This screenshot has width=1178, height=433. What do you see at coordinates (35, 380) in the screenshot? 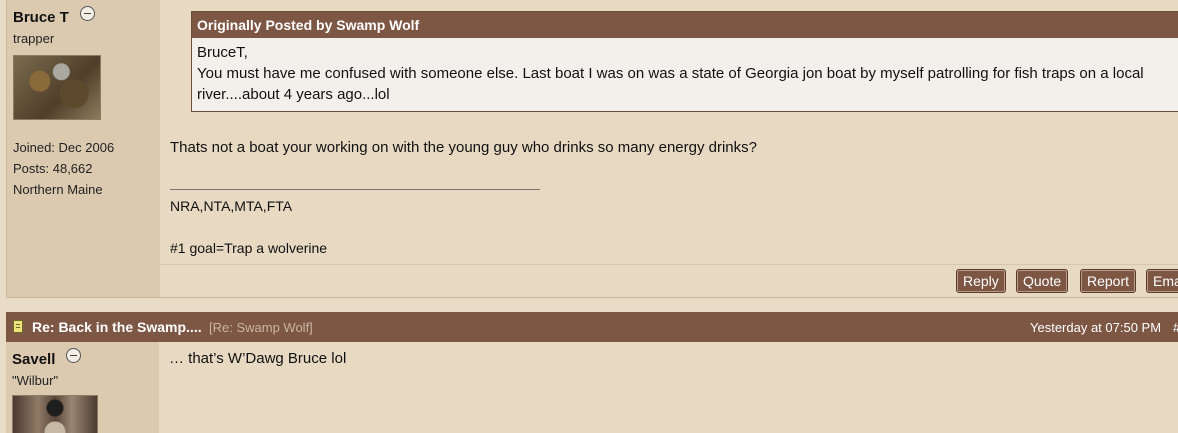
I see `author-title: "Wilbur"` at bounding box center [35, 380].